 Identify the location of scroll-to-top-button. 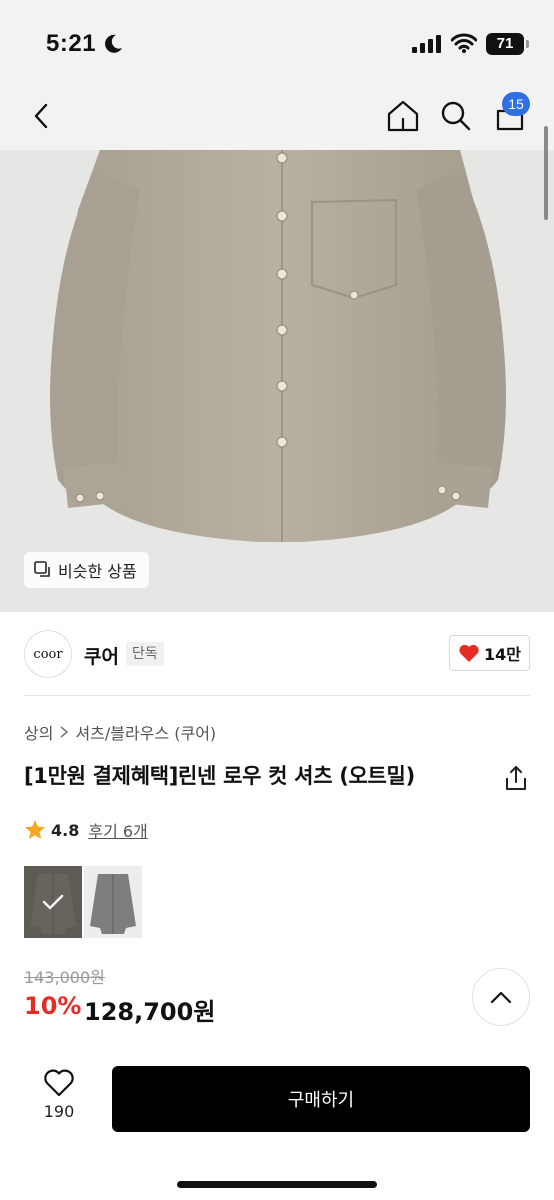
(501, 997).